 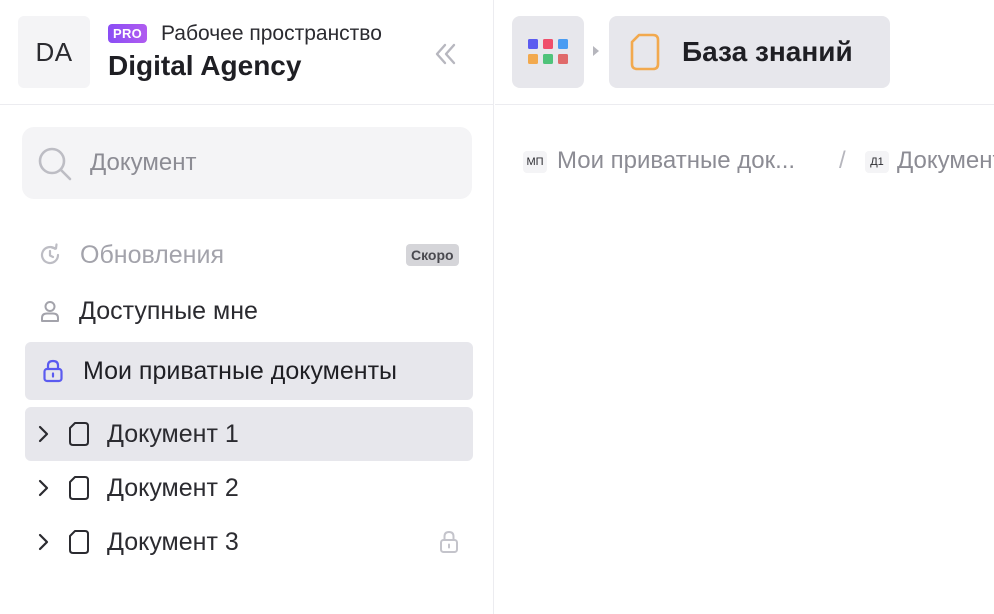 What do you see at coordinates (240, 371) in the screenshot?
I see `nav-item-label: Мои приватные документы` at bounding box center [240, 371].